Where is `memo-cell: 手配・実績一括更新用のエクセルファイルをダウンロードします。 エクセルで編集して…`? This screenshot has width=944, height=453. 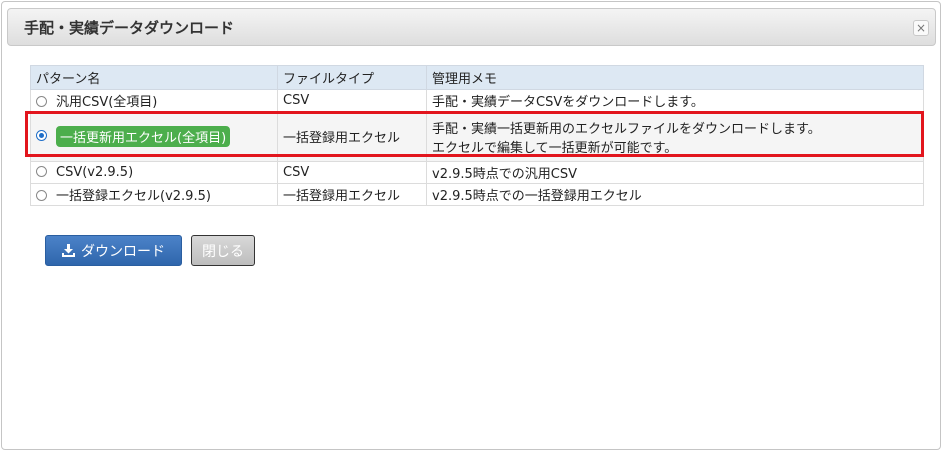 memo-cell: 手配・実績一括更新用のエクセルファイルをダウンロードします。 エクセルで編集して… is located at coordinates (675, 136).